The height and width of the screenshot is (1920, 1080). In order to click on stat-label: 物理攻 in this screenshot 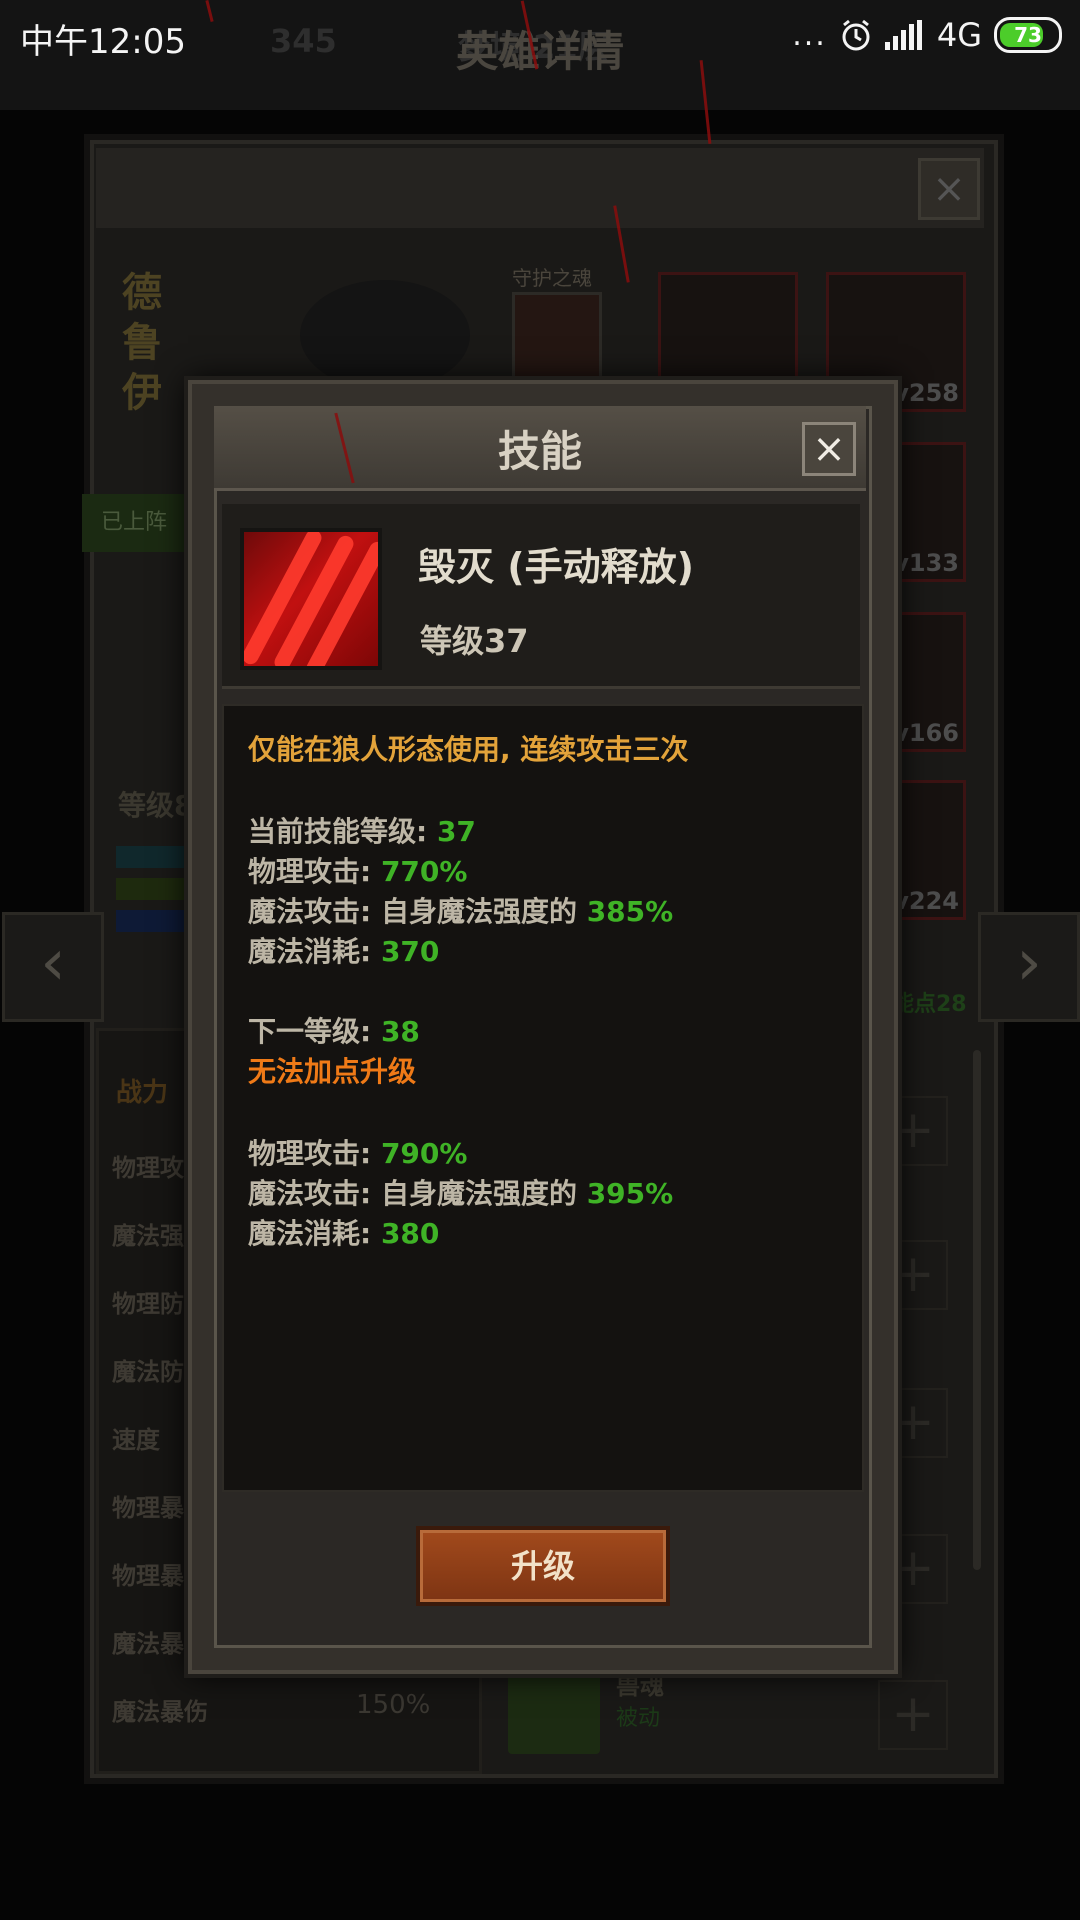, I will do `click(148, 1168)`.